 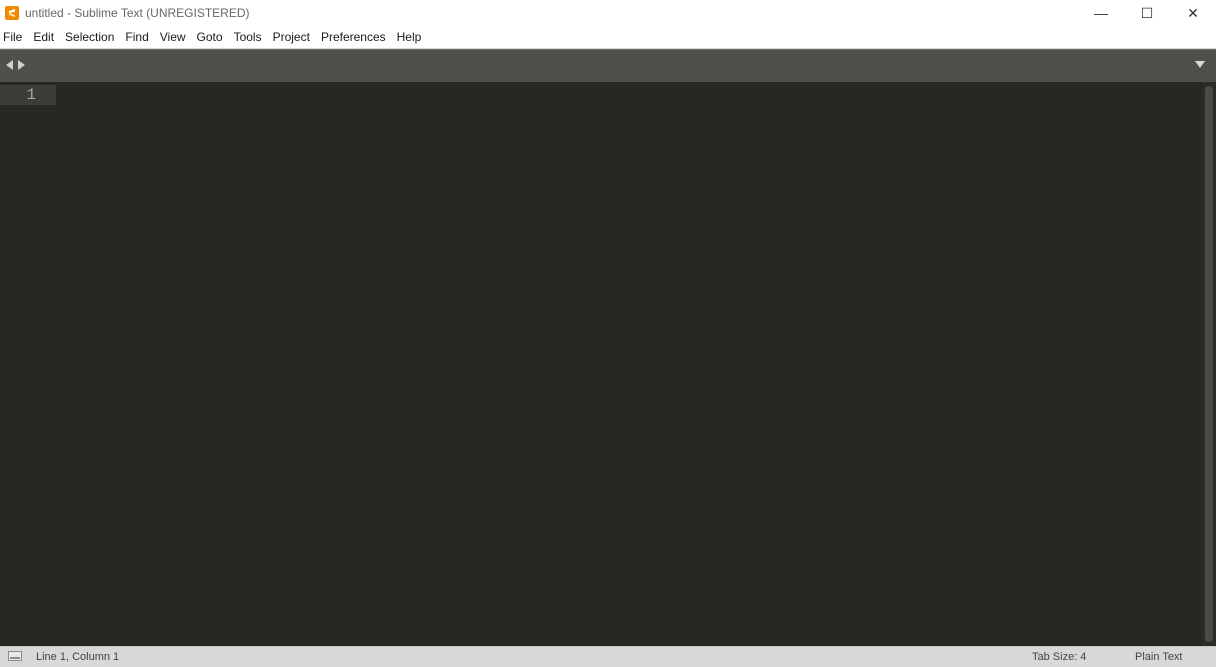 I want to click on maximize-icon: ☐, so click(x=1147, y=12).